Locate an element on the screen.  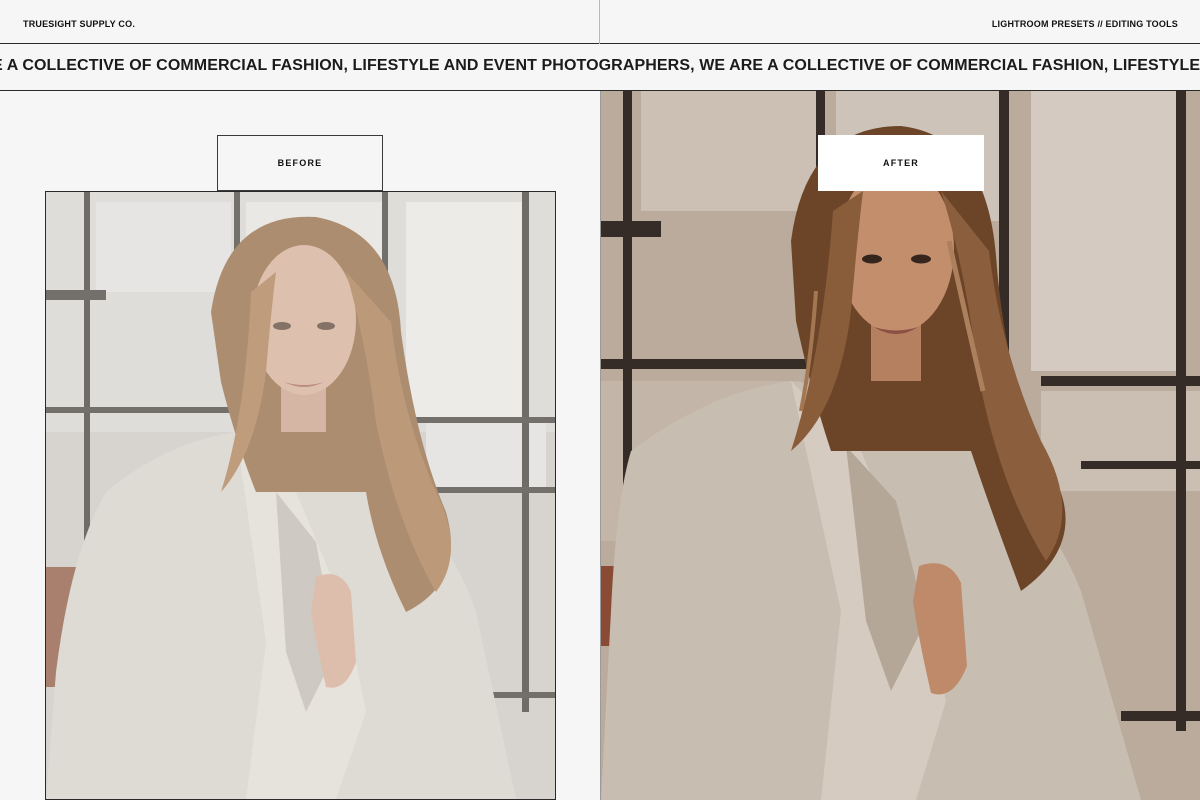
brand-name: TRUESIGHT SUPPLY CO. is located at coordinates (79, 24).